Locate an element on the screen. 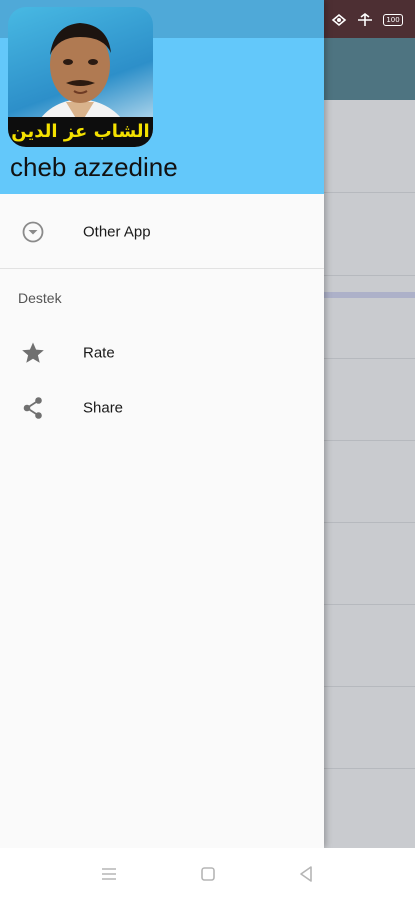 This screenshot has height=900, width=415. menu-item-other-app: Other App is located at coordinates (162, 231).